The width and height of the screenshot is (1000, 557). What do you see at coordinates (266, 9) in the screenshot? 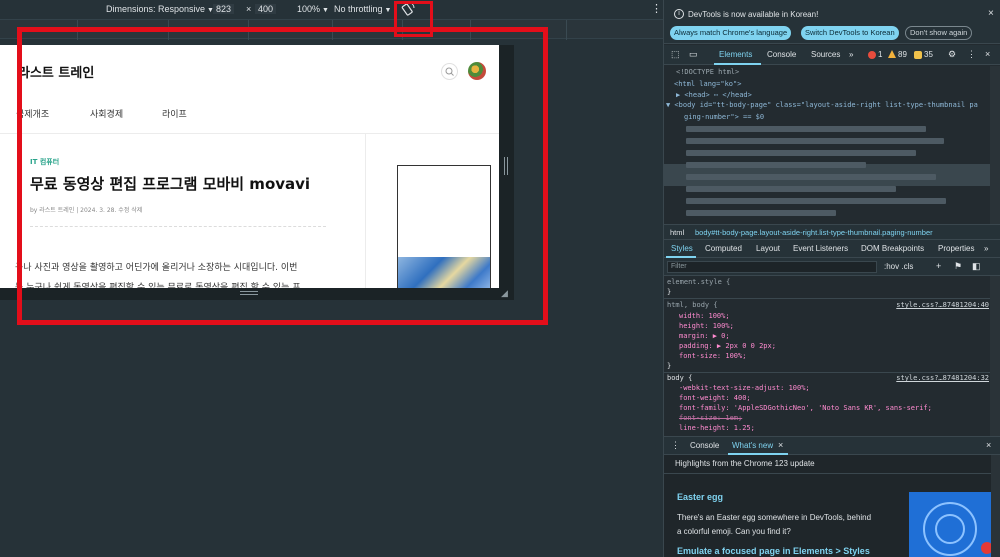
I see `height-input: 400` at bounding box center [266, 9].